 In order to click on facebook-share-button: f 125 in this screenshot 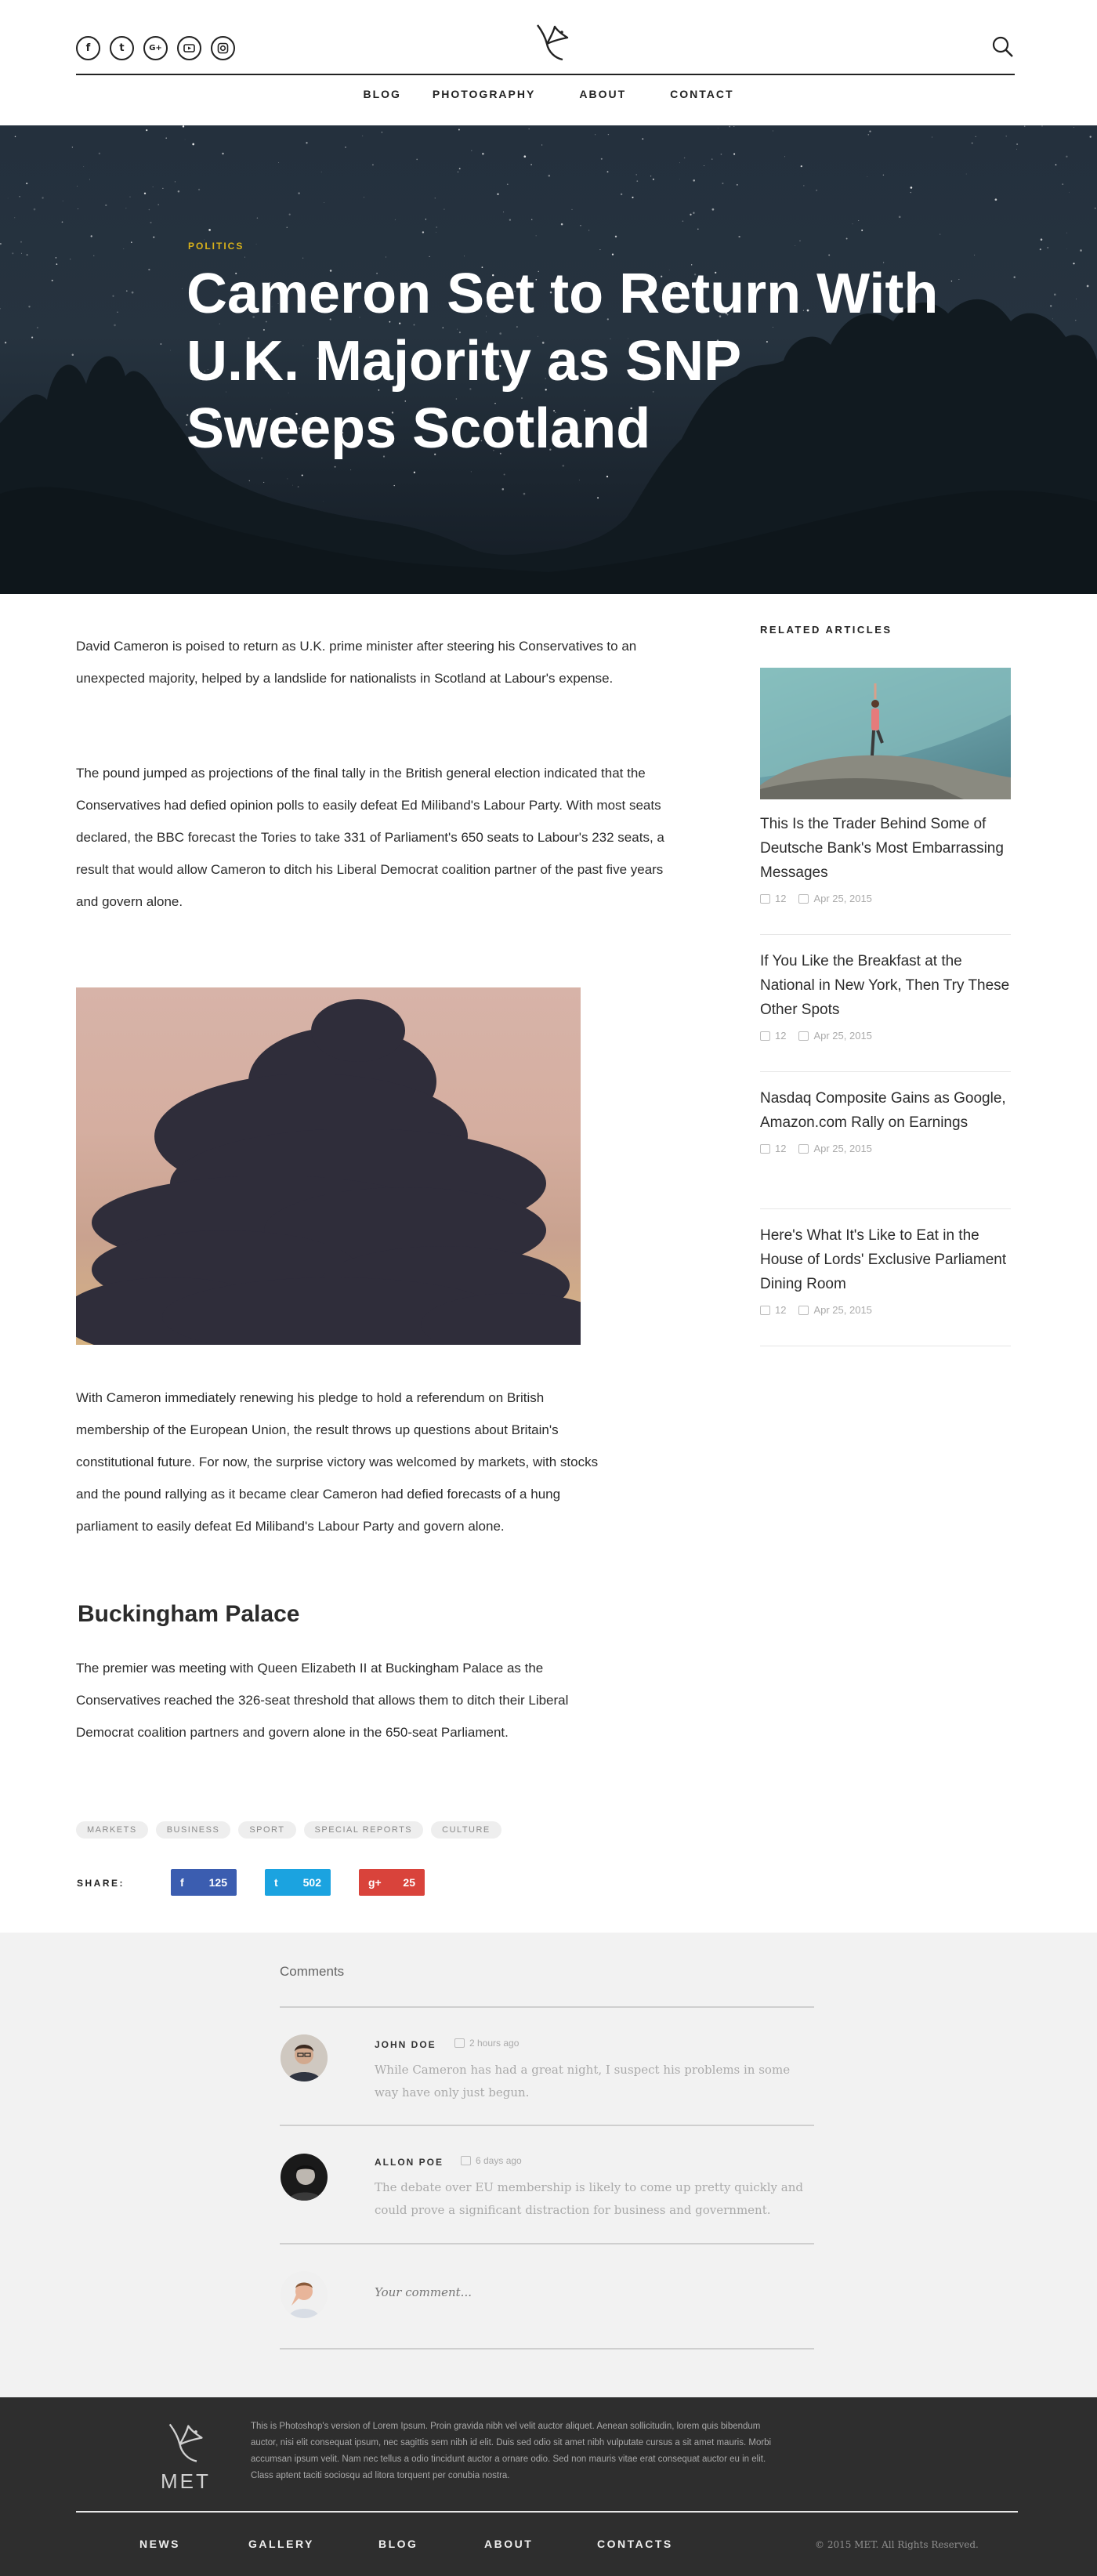, I will do `click(204, 1882)`.